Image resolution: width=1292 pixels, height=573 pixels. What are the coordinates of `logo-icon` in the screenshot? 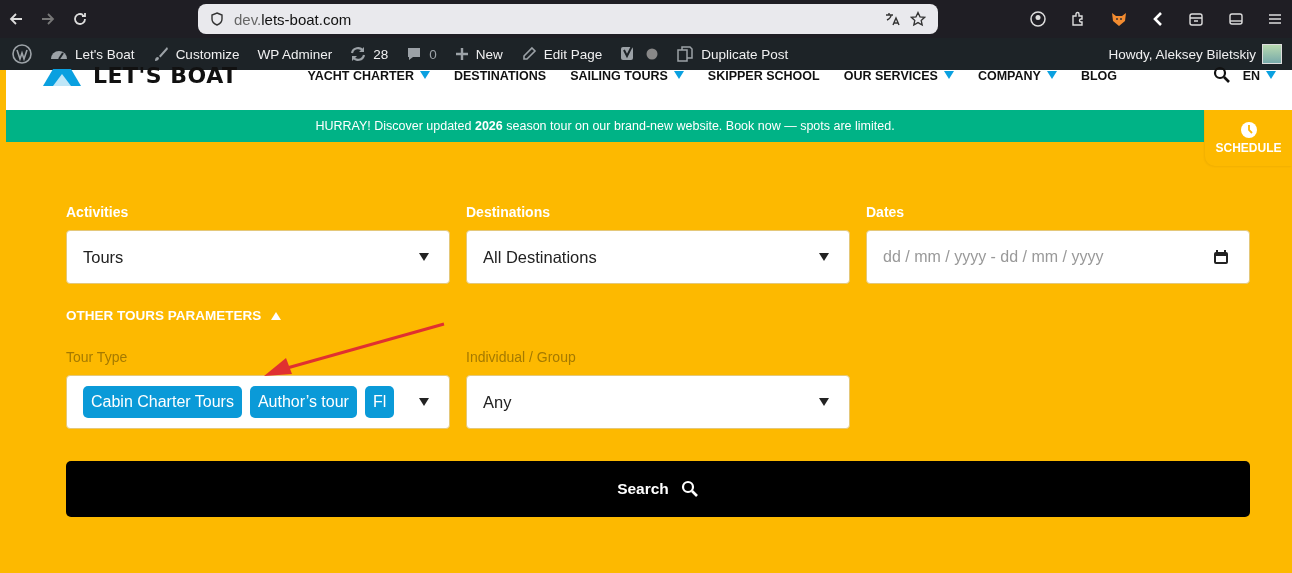 It's located at (62, 76).